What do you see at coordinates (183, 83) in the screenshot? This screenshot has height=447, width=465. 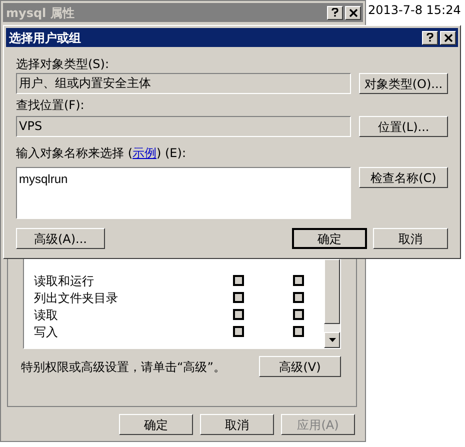 I see `object-types-field: 用户、组或内置安全主体` at bounding box center [183, 83].